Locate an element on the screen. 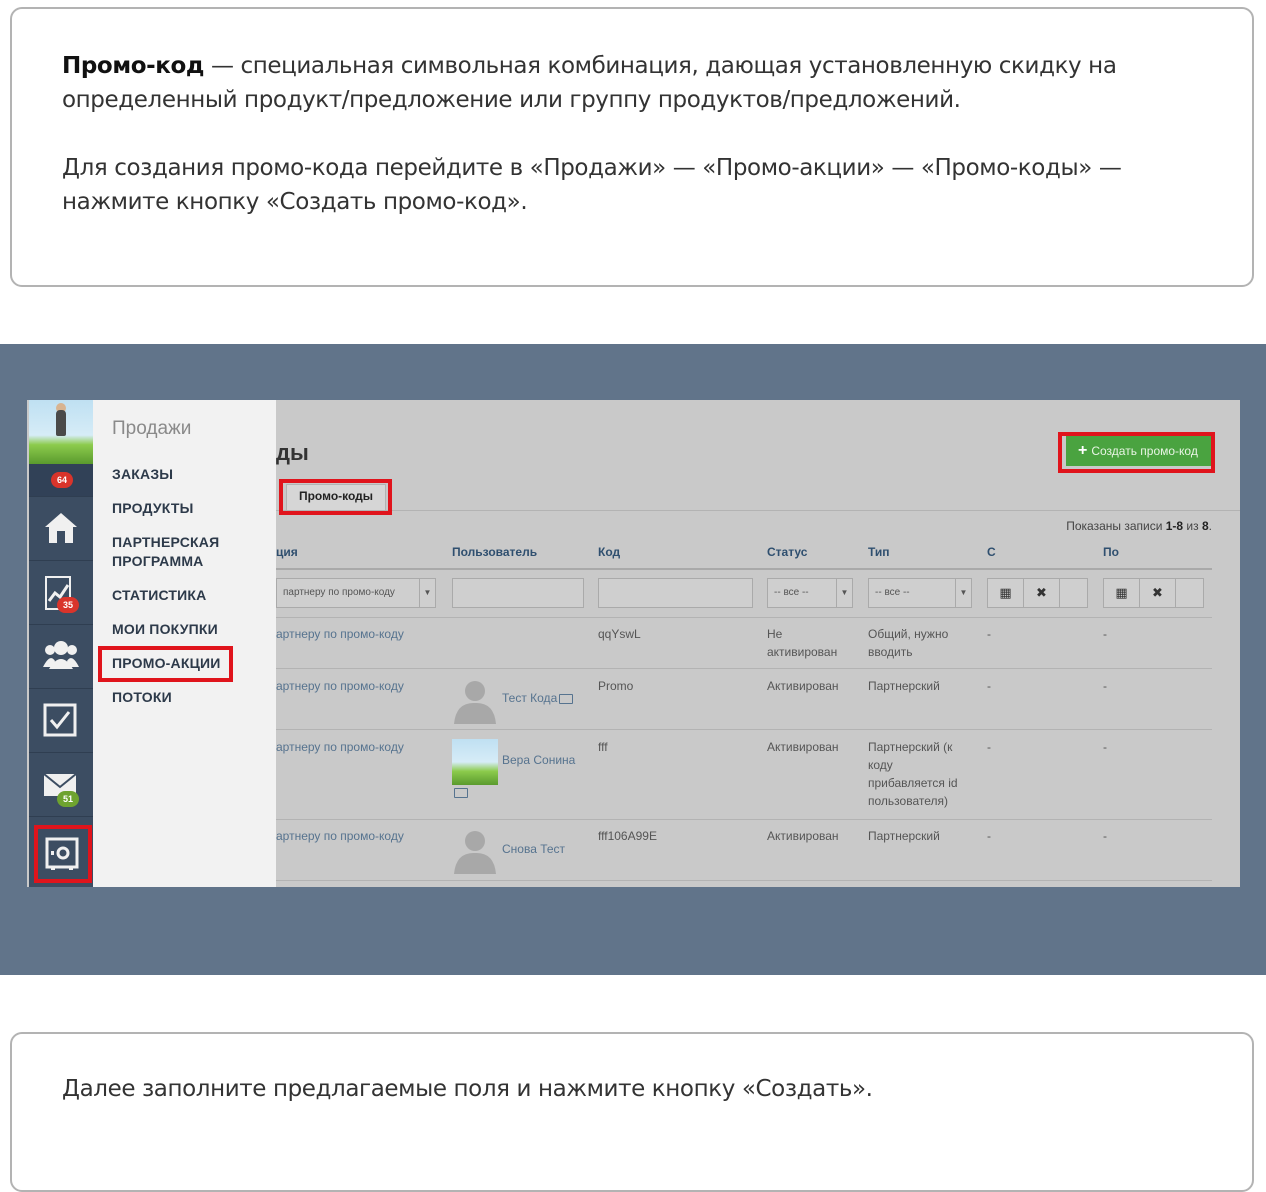 The width and height of the screenshot is (1266, 1192). row1-type: Общий, нужно вводить is located at coordinates (908, 643).